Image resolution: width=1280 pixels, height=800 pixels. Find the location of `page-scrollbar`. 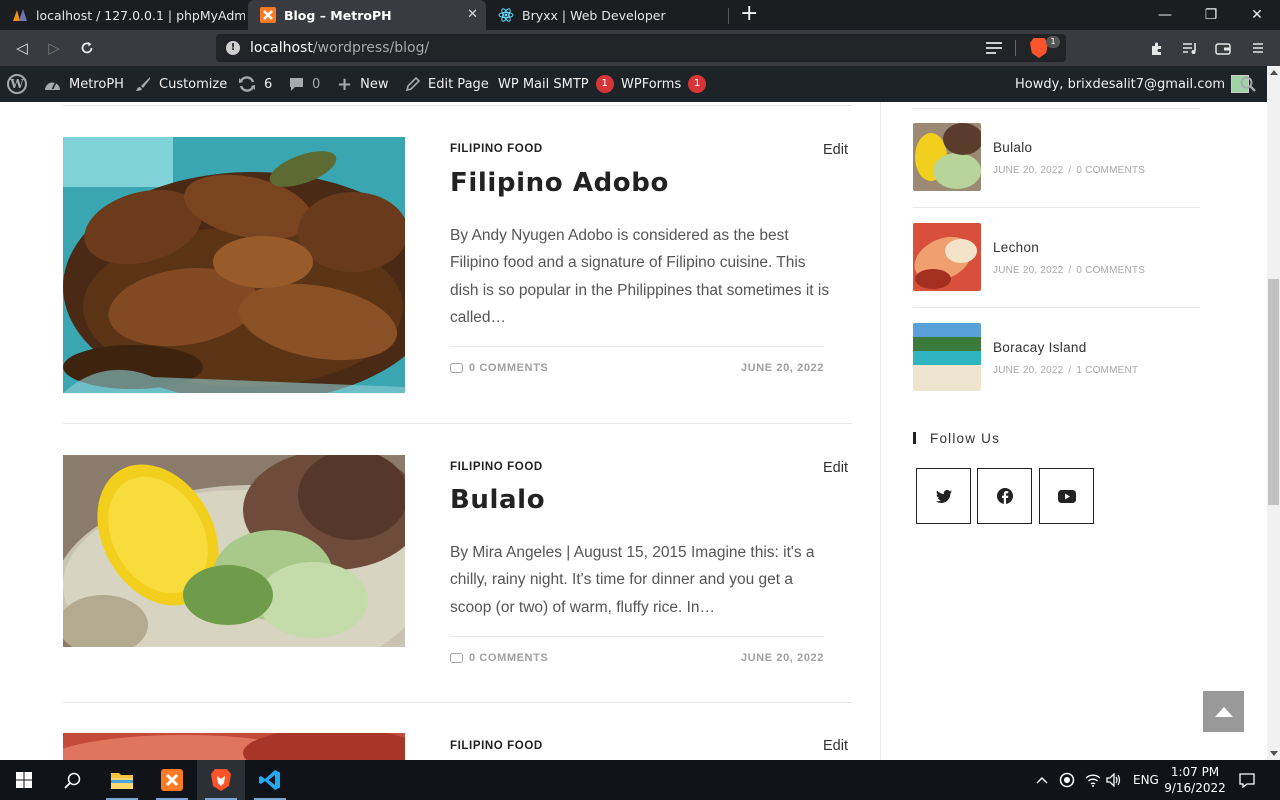

page-scrollbar is located at coordinates (1273, 413).